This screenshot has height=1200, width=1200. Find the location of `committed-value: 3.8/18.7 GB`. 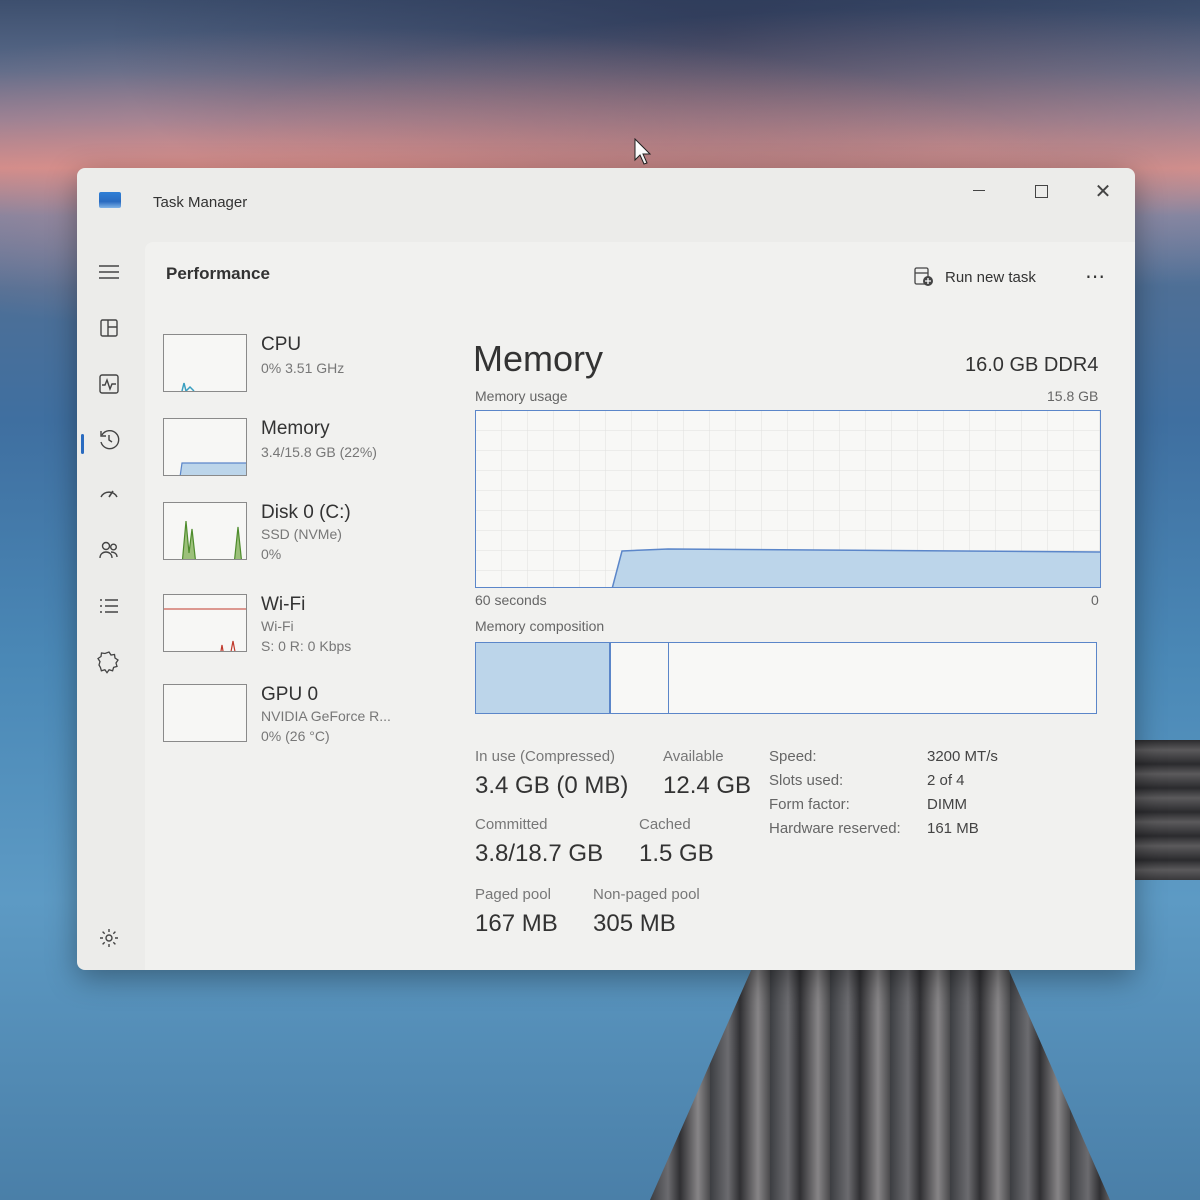

committed-value: 3.8/18.7 GB is located at coordinates (539, 853).